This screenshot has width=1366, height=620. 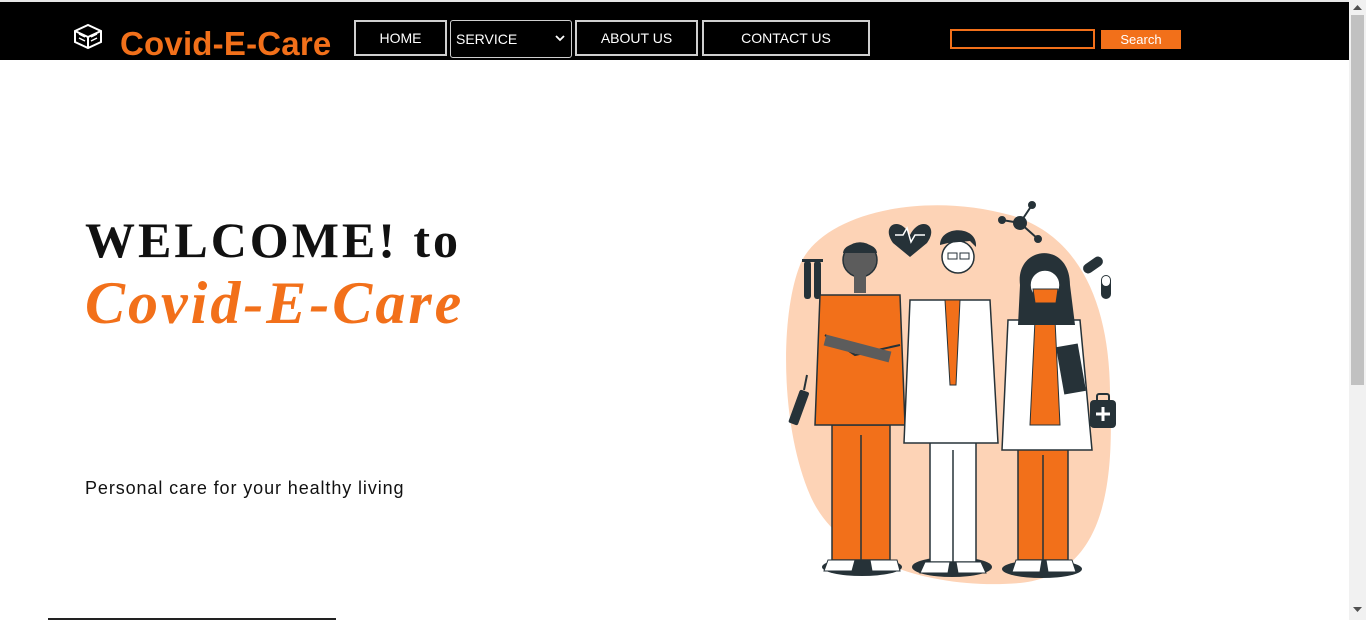 What do you see at coordinates (560, 38) in the screenshot?
I see `chevron-down-icon` at bounding box center [560, 38].